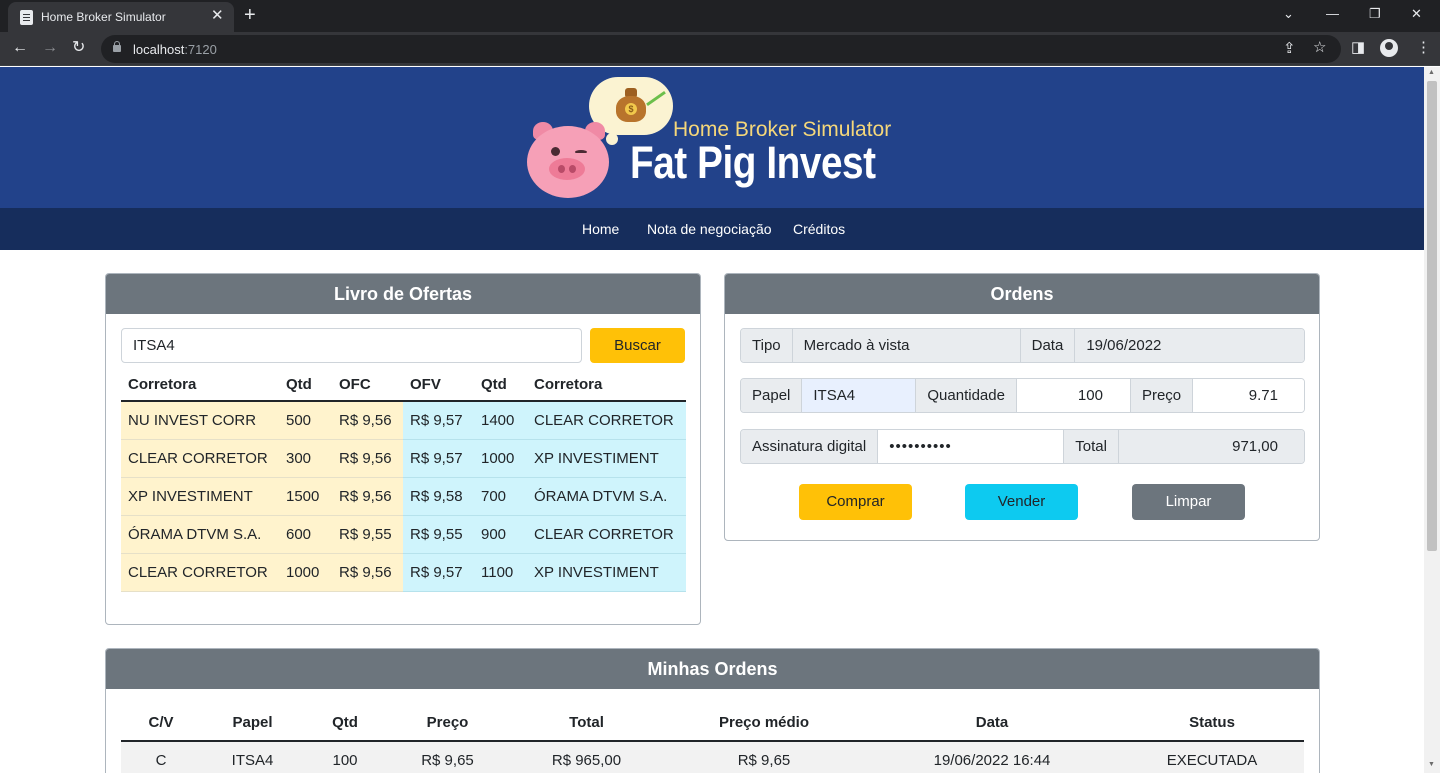 The width and height of the screenshot is (1440, 773). Describe the element at coordinates (305, 534) in the screenshot. I see `buy-qty: 600` at that location.